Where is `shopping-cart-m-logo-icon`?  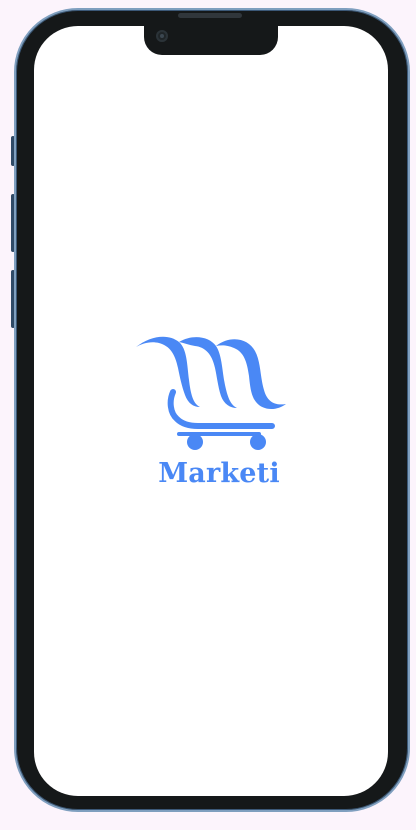
shopping-cart-m-logo-icon is located at coordinates (211, 393).